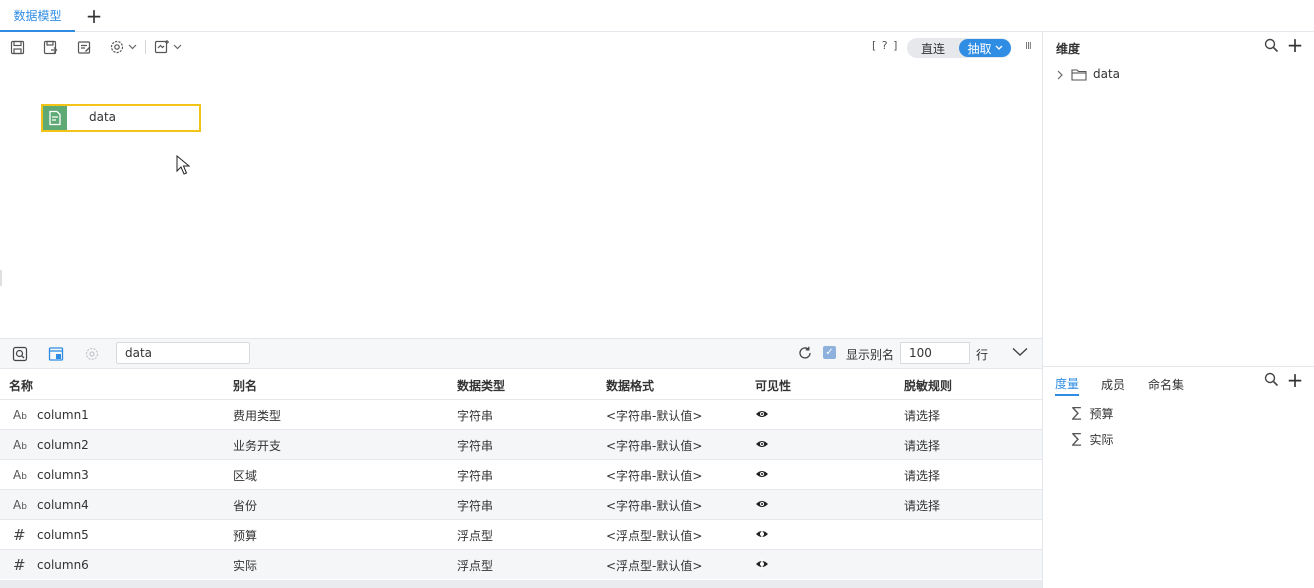  Describe the element at coordinates (1295, 380) in the screenshot. I see `add-measure-button: +` at that location.